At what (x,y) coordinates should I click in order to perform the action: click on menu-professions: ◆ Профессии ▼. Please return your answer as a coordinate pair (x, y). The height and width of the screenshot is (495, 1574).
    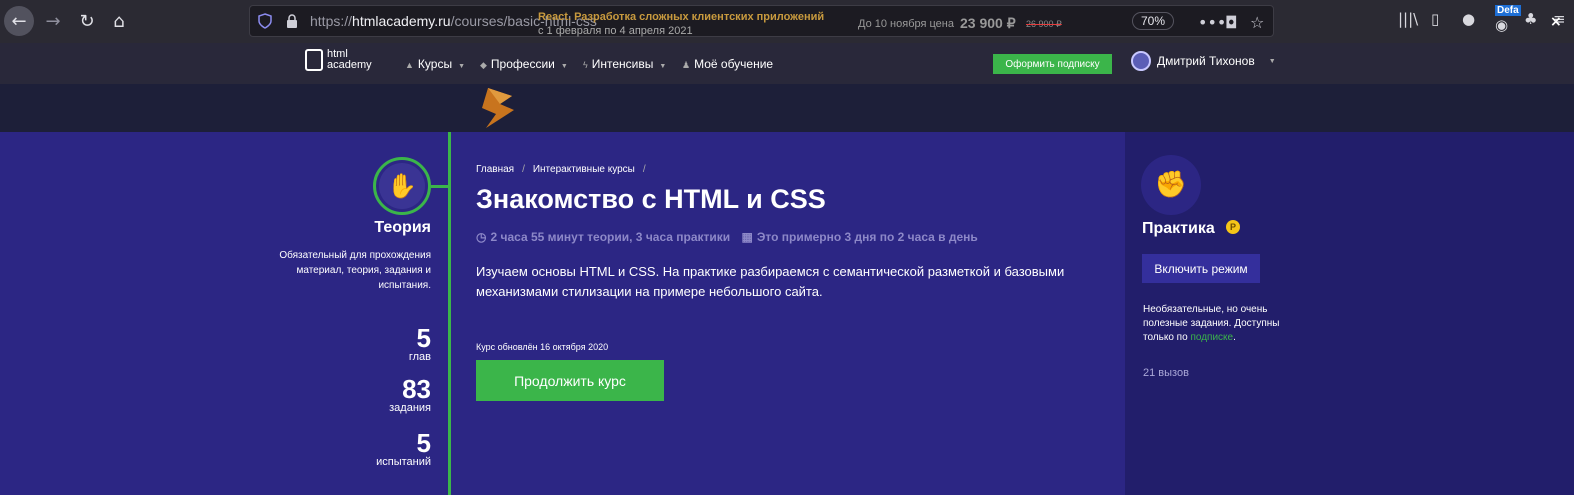
    Looking at the image, I should click on (524, 64).